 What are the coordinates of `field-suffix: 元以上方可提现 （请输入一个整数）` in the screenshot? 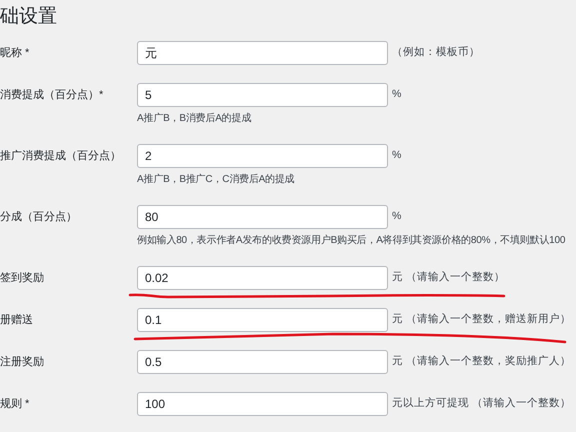 It's located at (481, 404).